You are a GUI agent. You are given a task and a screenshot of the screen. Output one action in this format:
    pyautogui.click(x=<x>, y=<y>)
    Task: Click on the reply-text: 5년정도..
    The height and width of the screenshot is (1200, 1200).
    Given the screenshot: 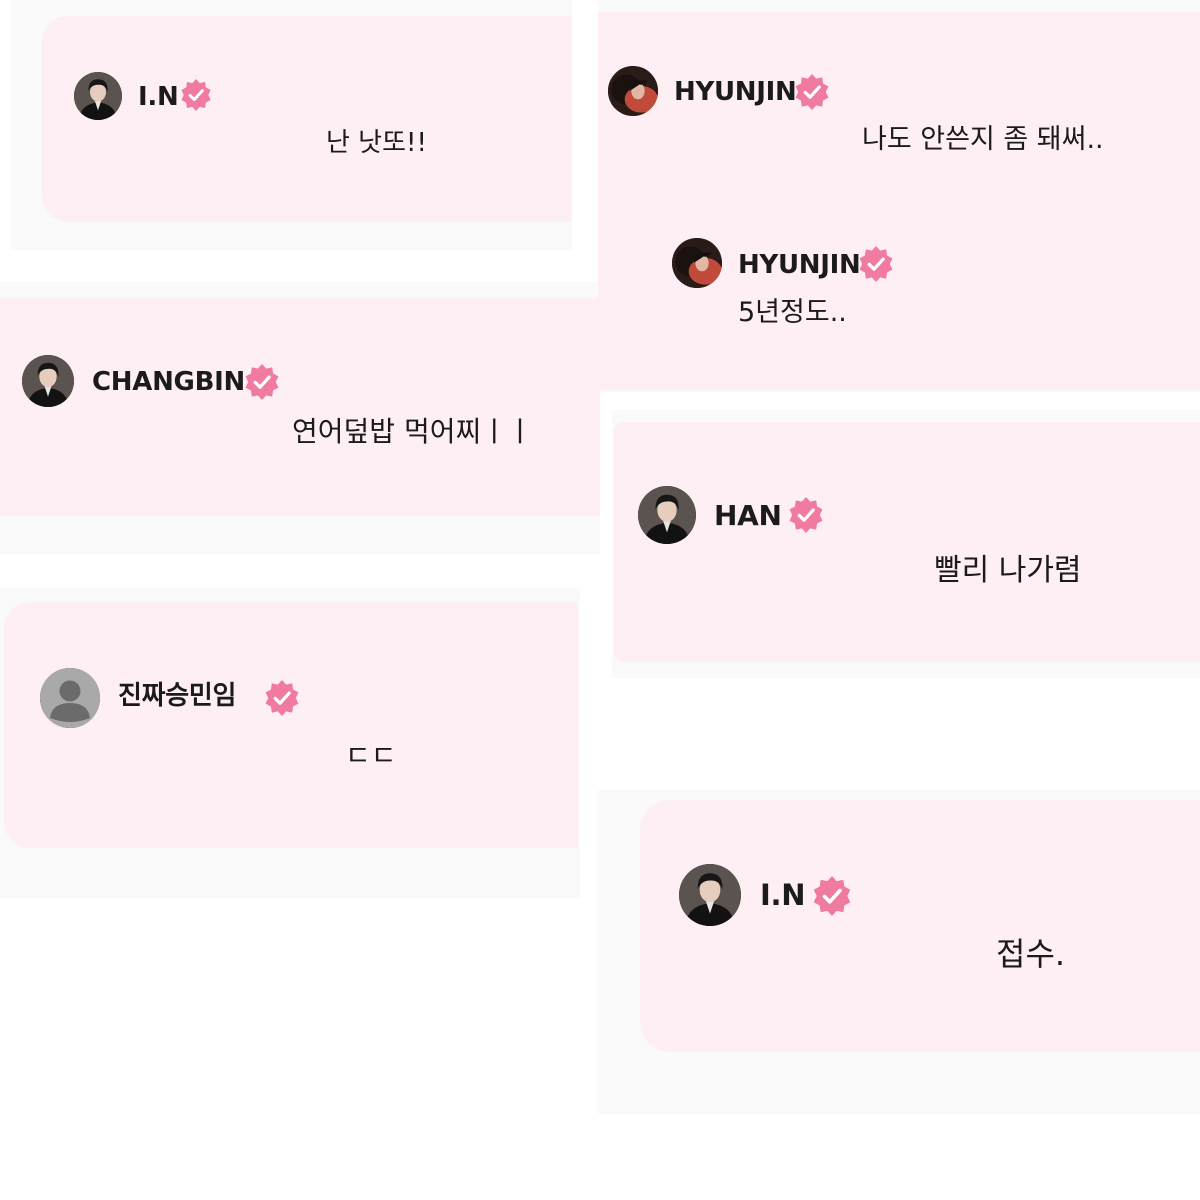 What is the action you would take?
    pyautogui.click(x=792, y=312)
    